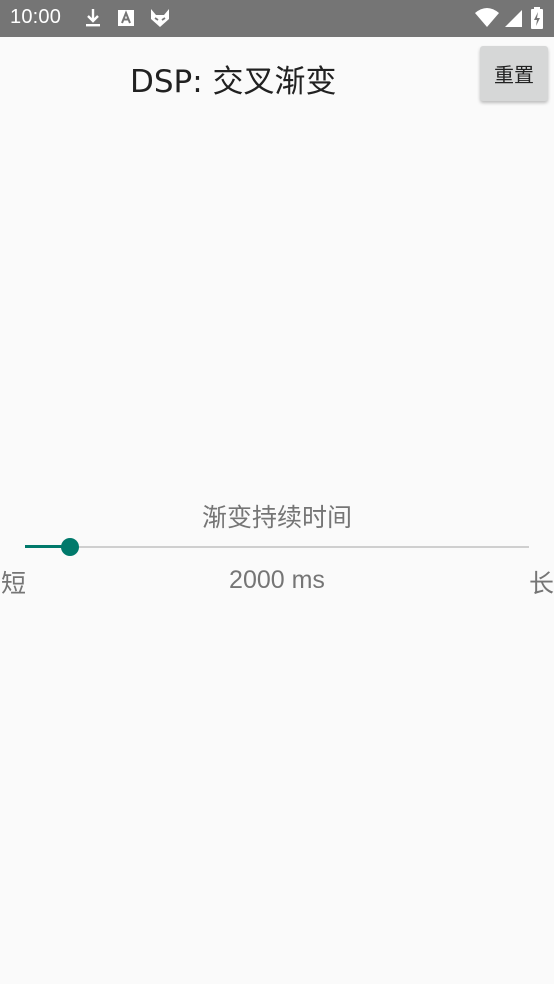 This screenshot has width=554, height=984. What do you see at coordinates (514, 18) in the screenshot?
I see `signal-icon` at bounding box center [514, 18].